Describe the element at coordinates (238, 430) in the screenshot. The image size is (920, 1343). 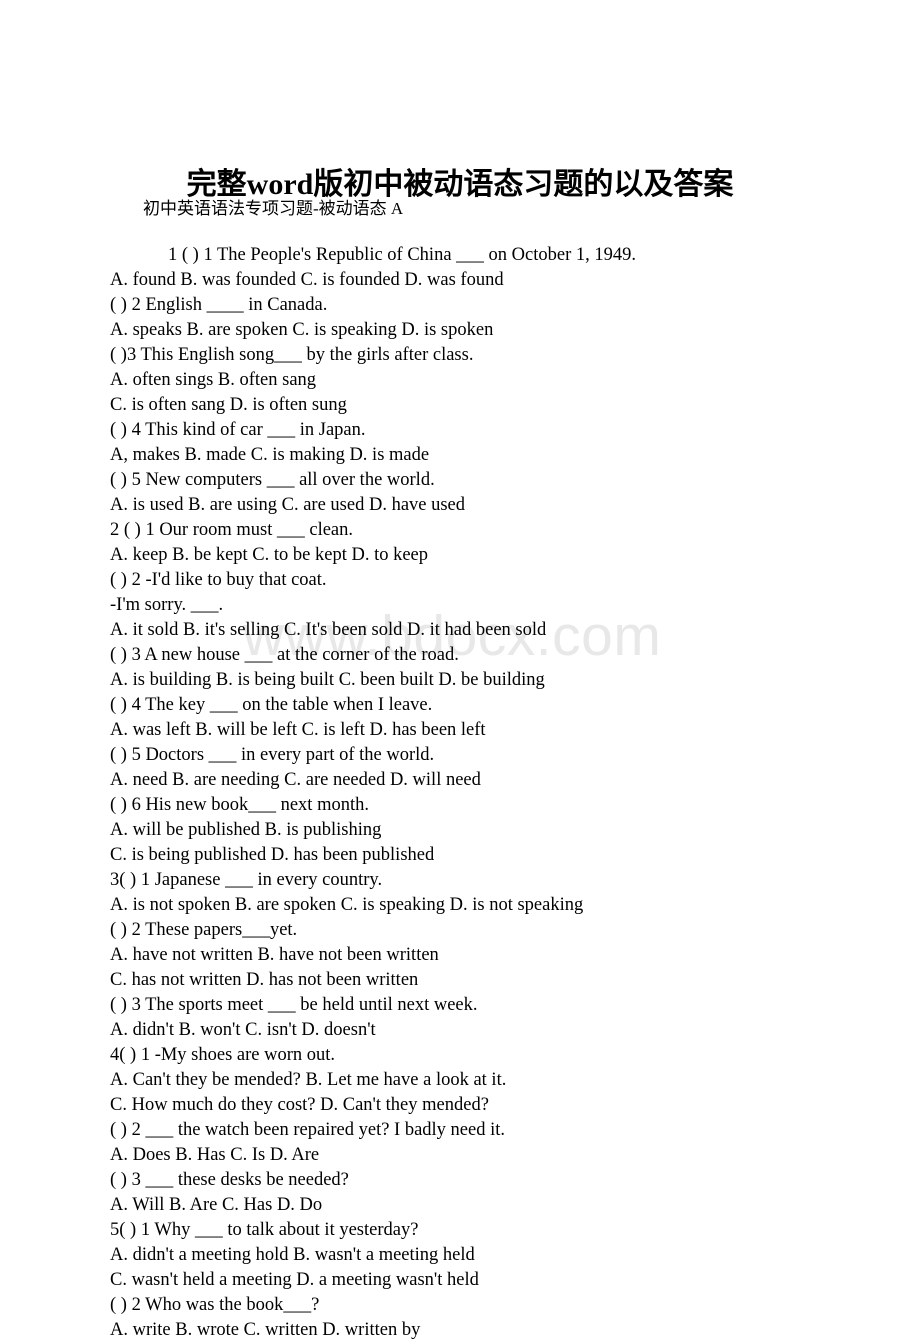
I see `exercise-line: ( ) 4 This kind of car ___ in Japan.` at that location.